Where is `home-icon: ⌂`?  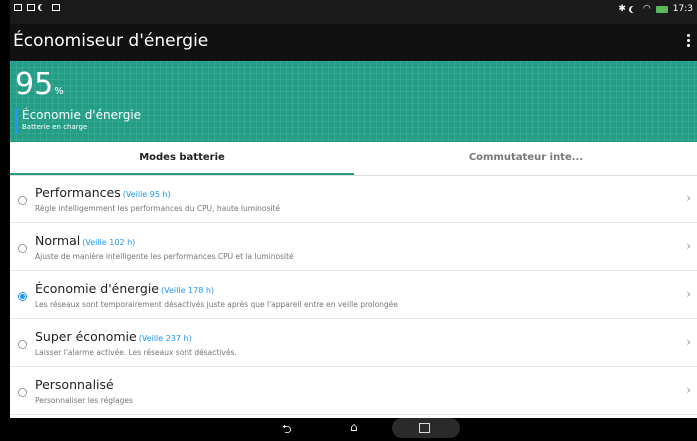
home-icon: ⌂ is located at coordinates (354, 427).